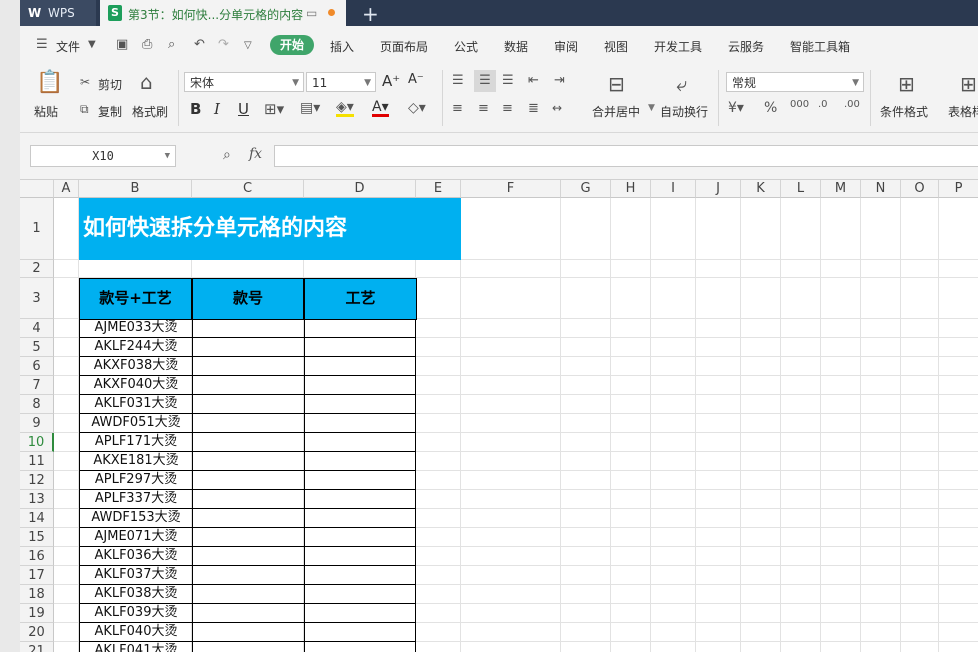  I want to click on row-header: 17, so click(37, 575).